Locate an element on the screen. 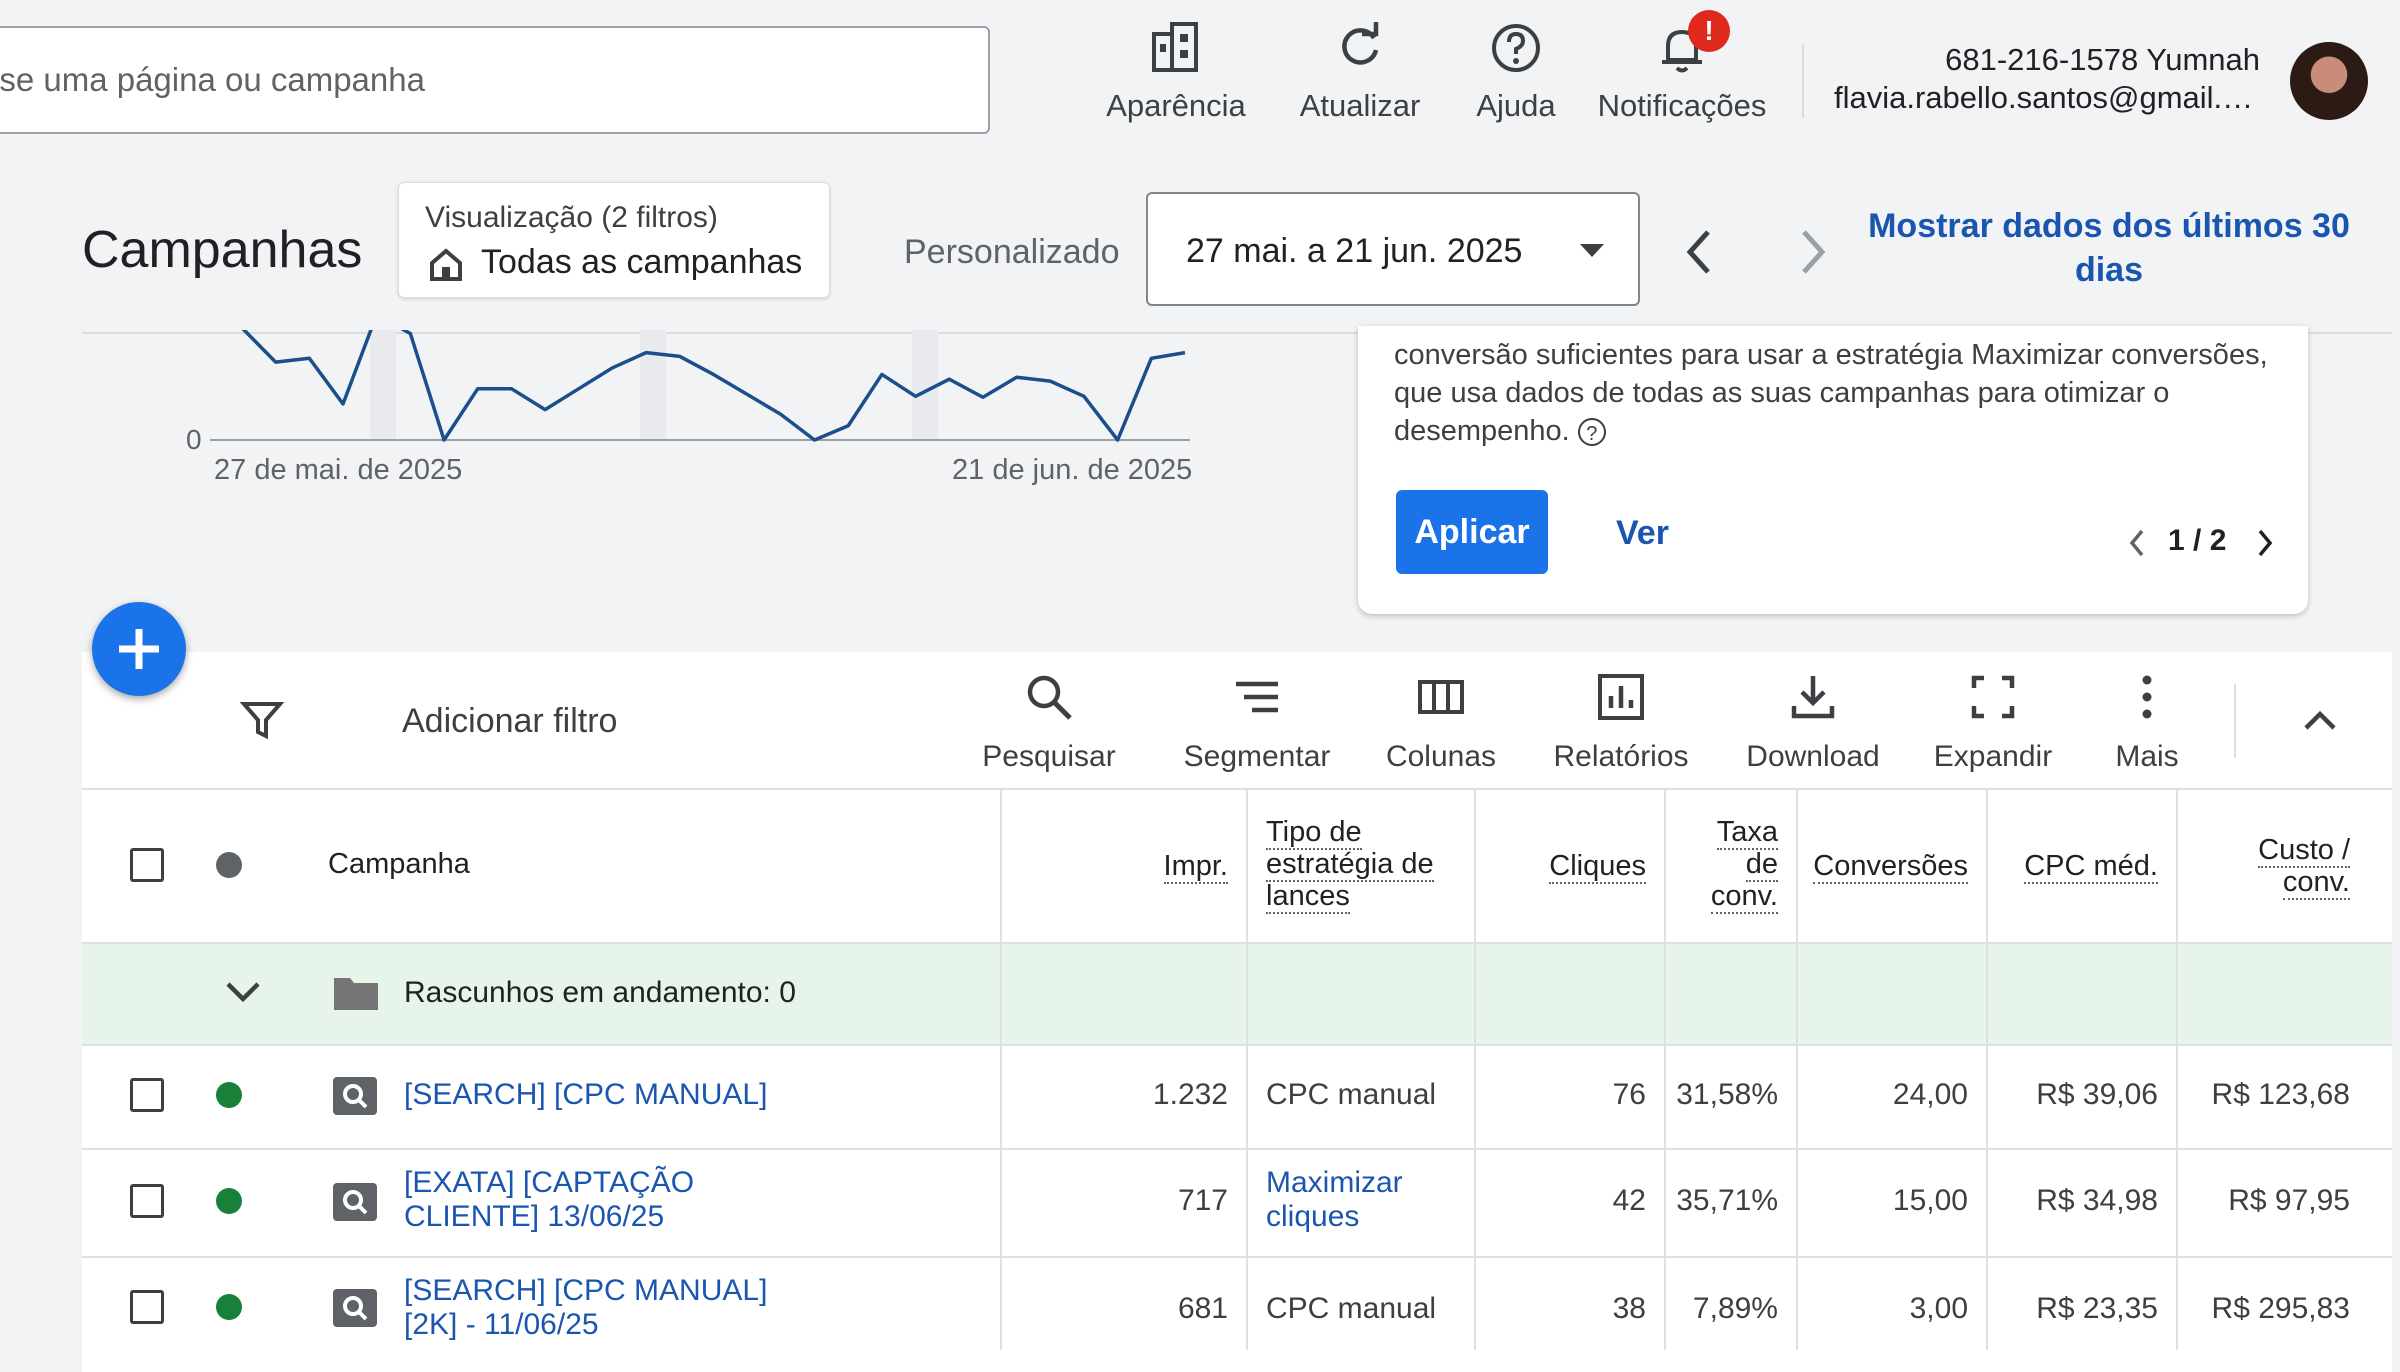 The width and height of the screenshot is (2400, 1372). view-value: Todas as campanhas is located at coordinates (642, 262).